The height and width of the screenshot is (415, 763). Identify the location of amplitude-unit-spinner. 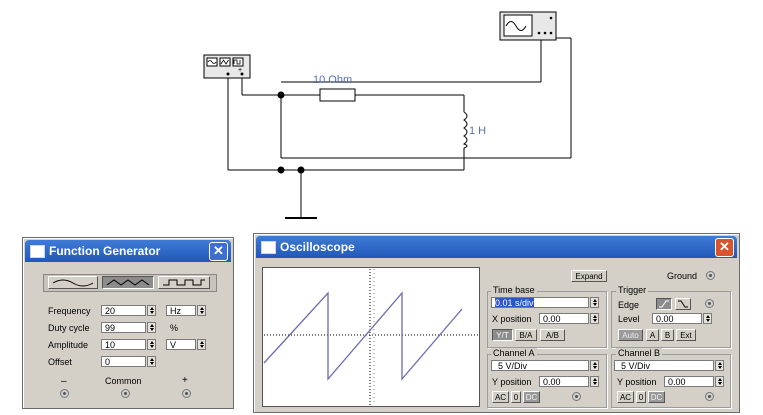
(201, 344).